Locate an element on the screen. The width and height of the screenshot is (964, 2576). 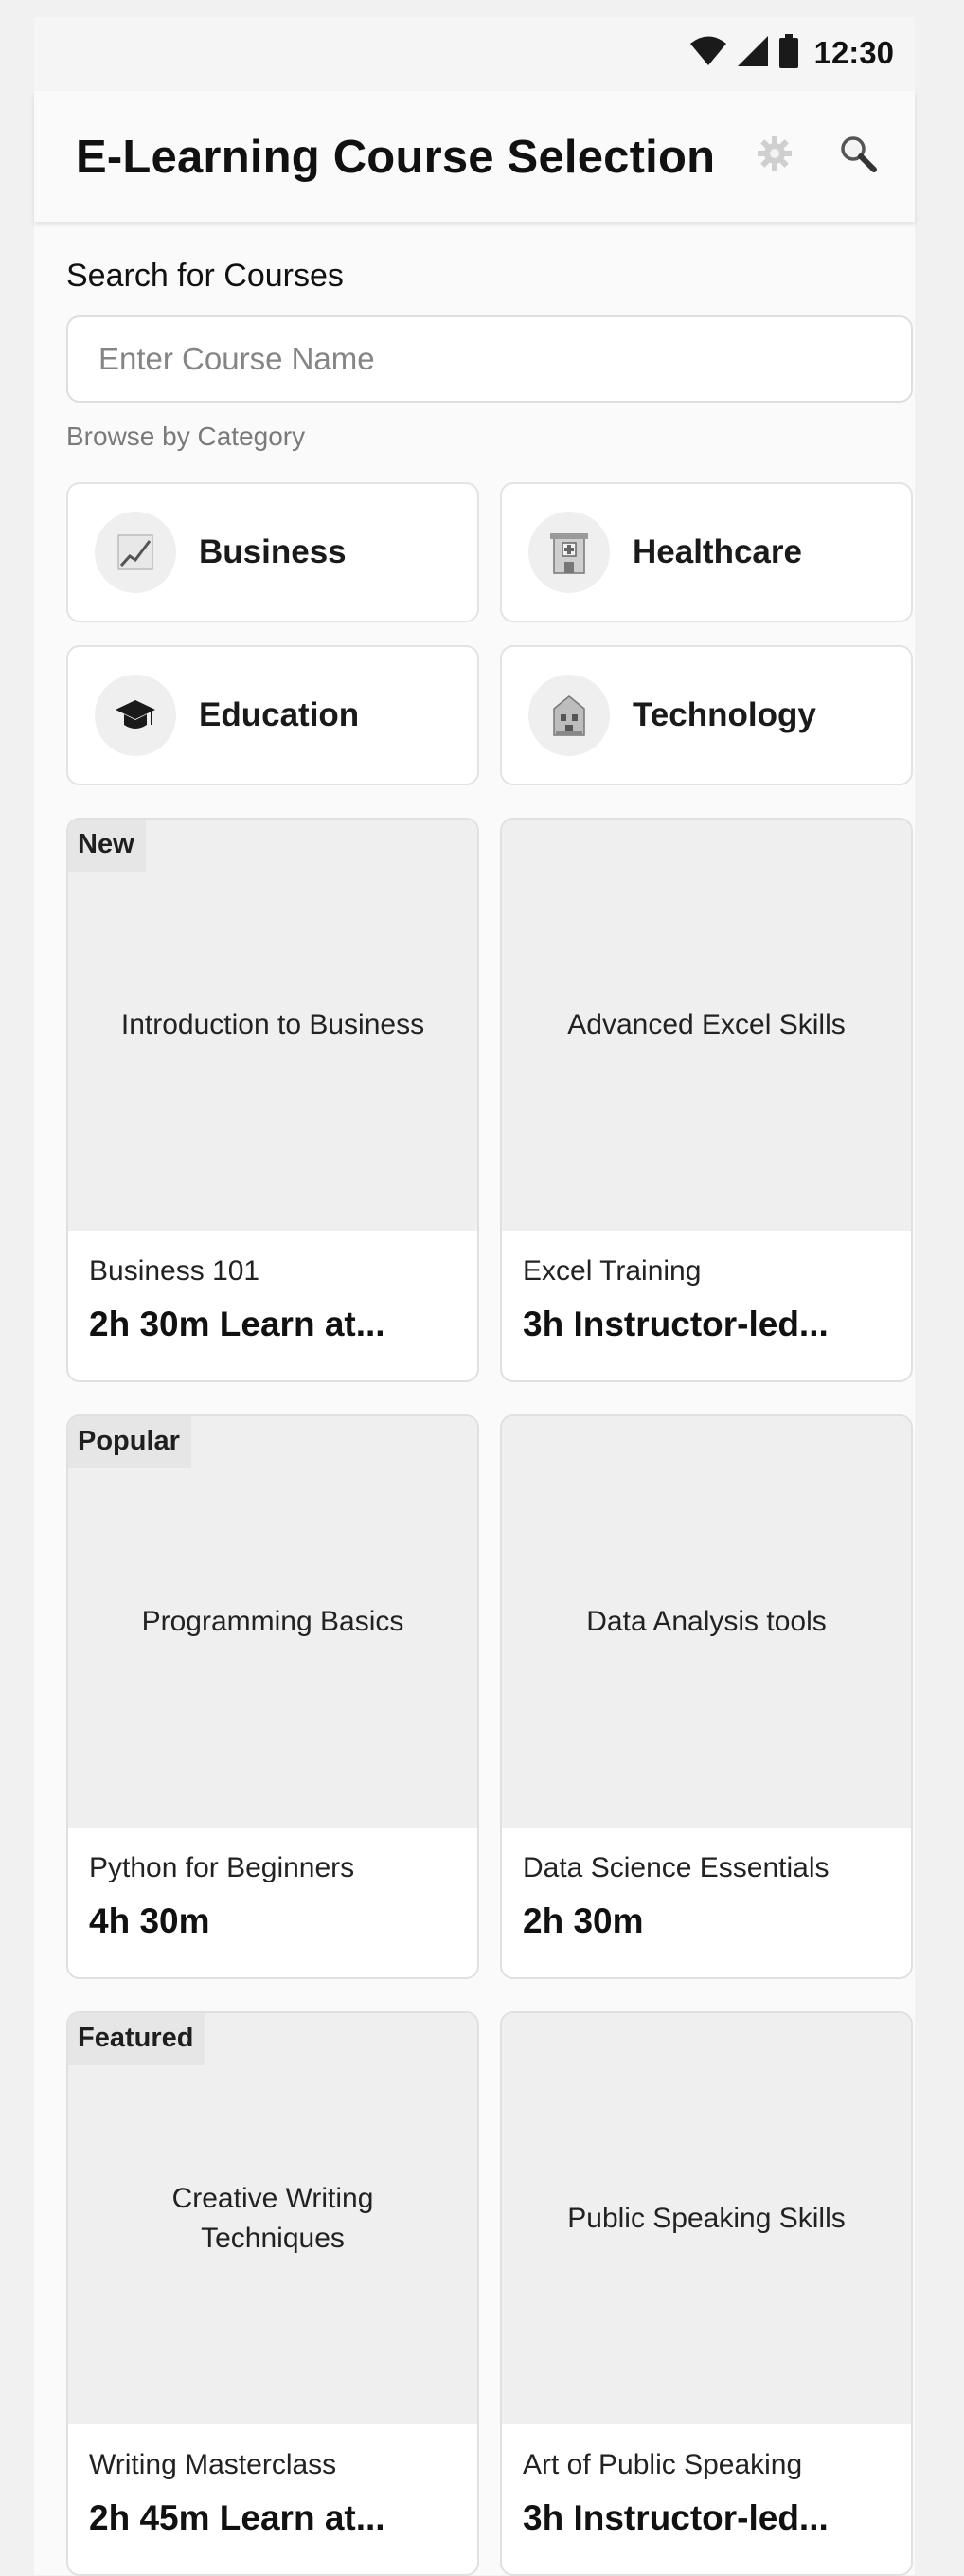
category-label: Education is located at coordinates (279, 714).